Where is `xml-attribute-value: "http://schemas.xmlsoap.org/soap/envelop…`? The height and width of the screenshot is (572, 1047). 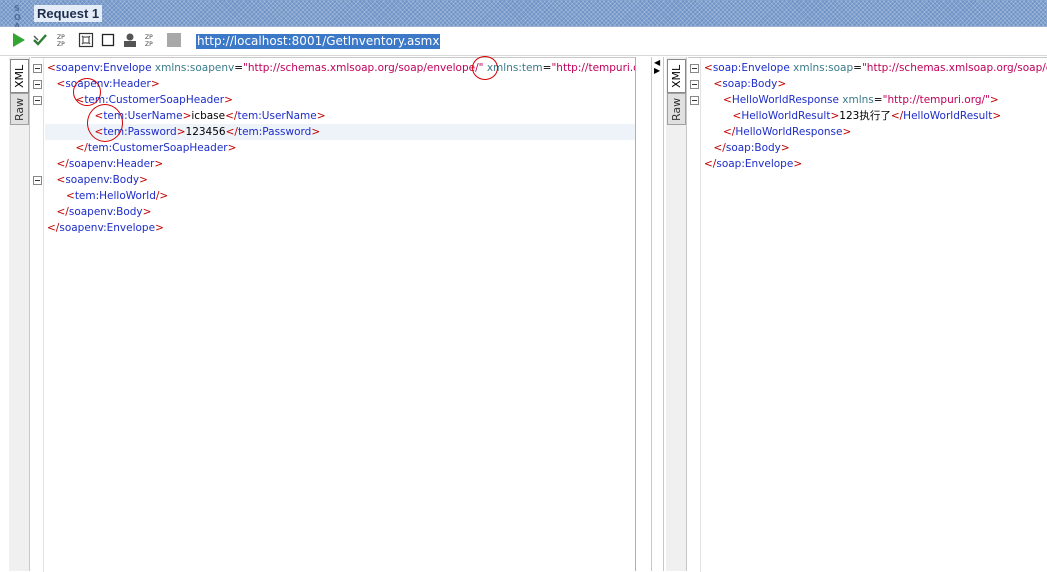 xml-attribute-value: "http://schemas.xmlsoap.org/soap/envelop… is located at coordinates (954, 68).